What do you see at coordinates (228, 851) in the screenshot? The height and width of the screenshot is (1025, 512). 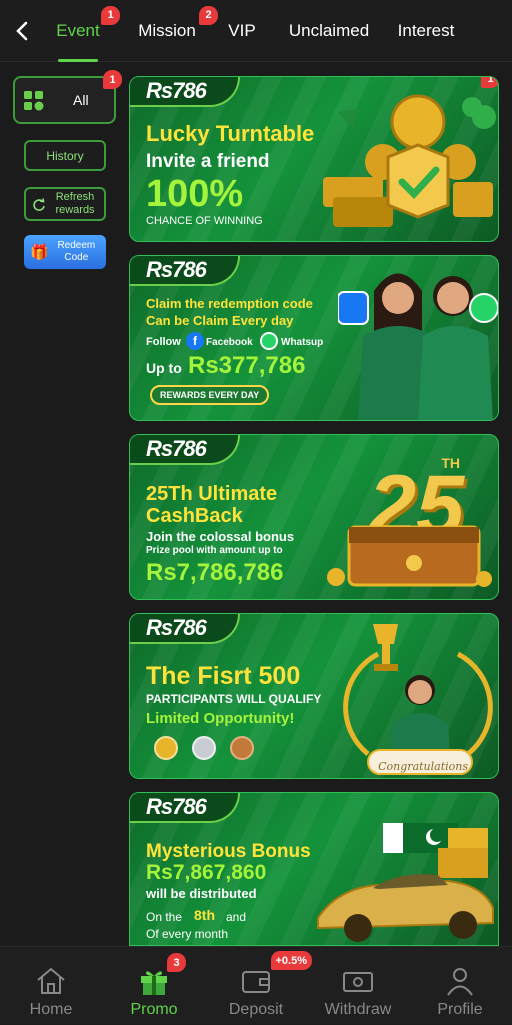 I see `banner-title: Mysterious Bonus` at bounding box center [228, 851].